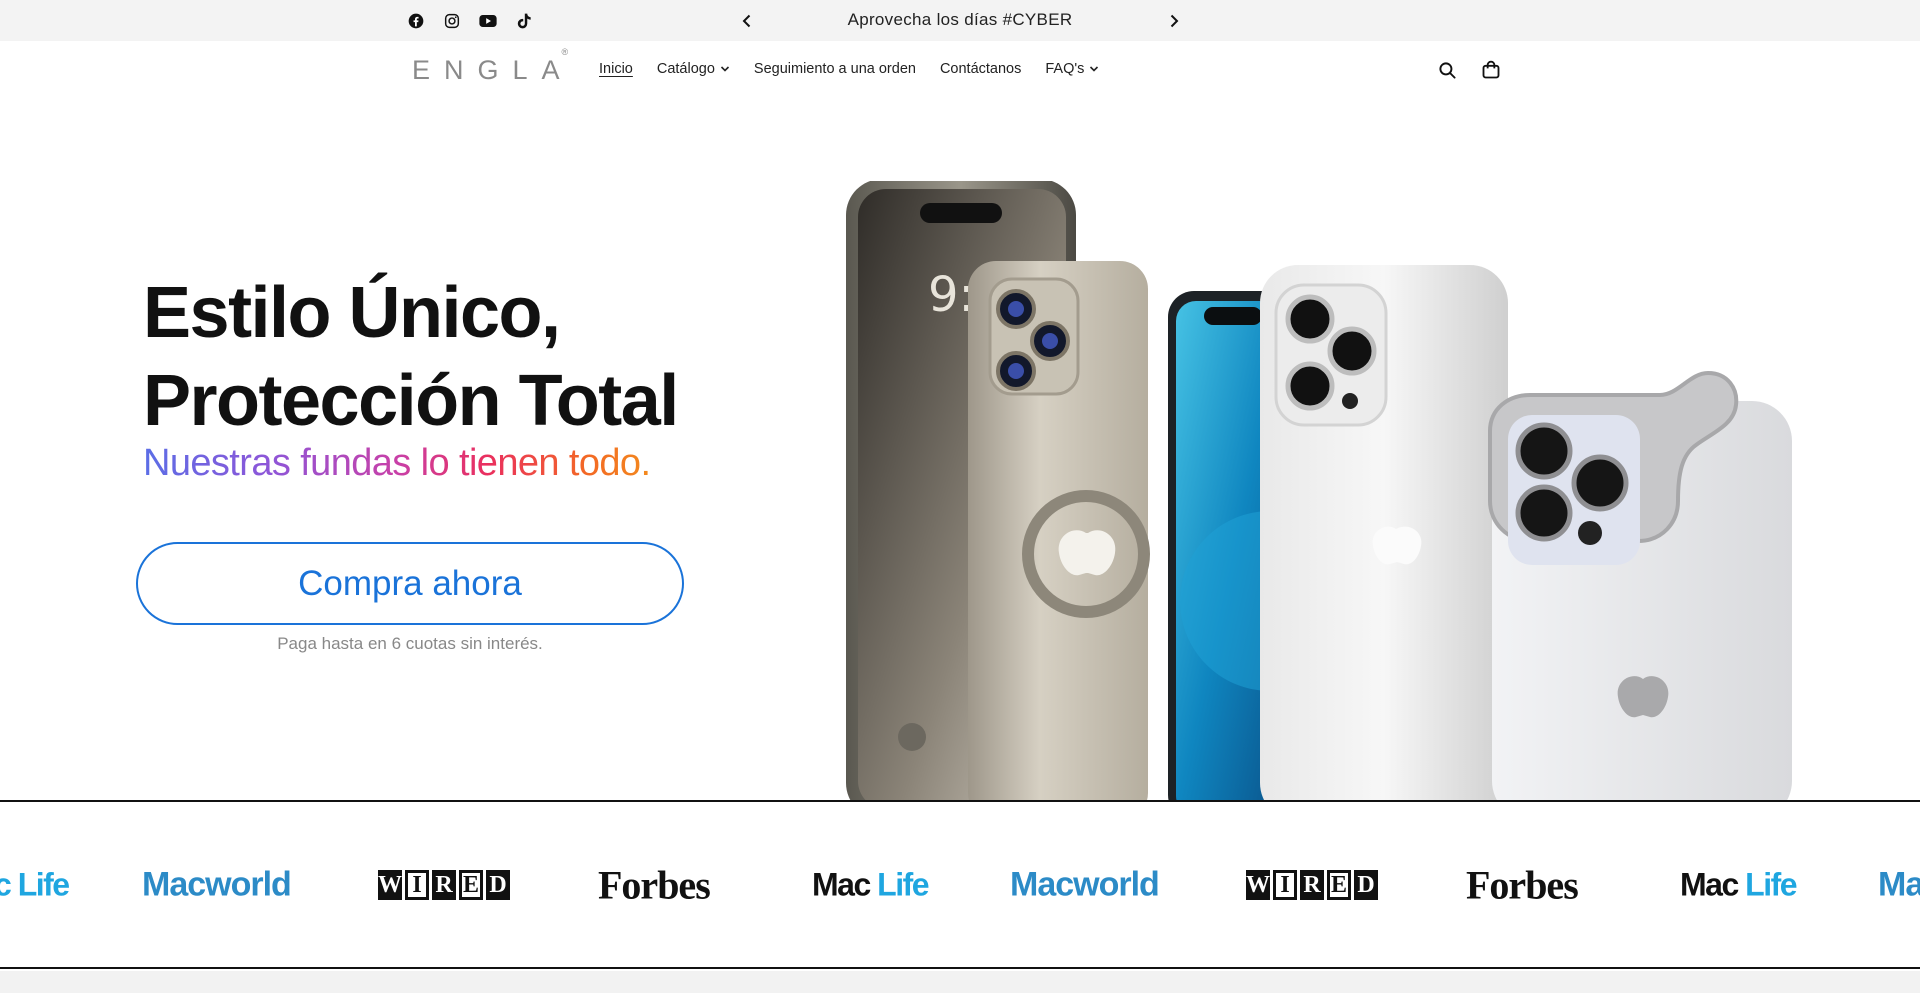 This screenshot has height=993, width=1920. Describe the element at coordinates (1491, 70) in the screenshot. I see `cart-icon` at that location.